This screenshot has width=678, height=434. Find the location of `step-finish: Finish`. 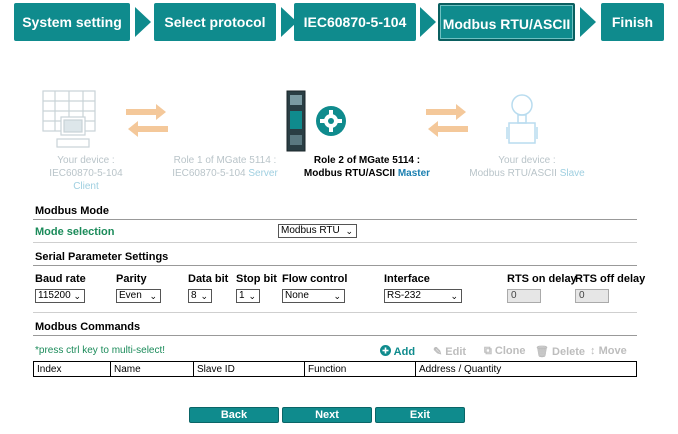

step-finish: Finish is located at coordinates (632, 22).